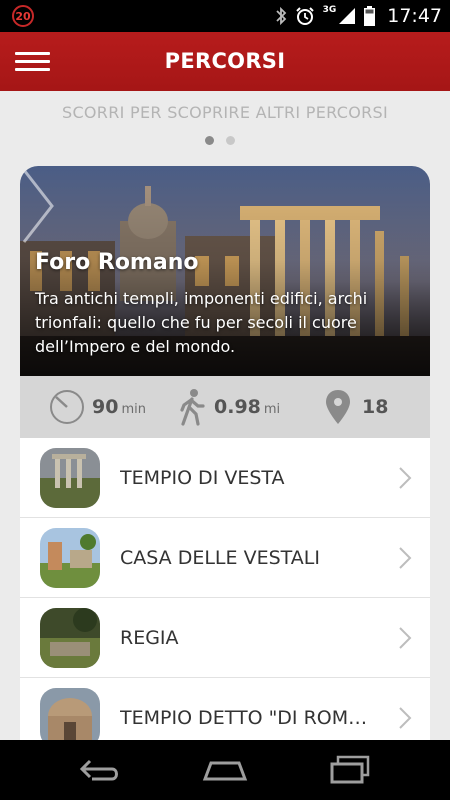 The width and height of the screenshot is (450, 800). I want to click on home-icon, so click(225, 770).